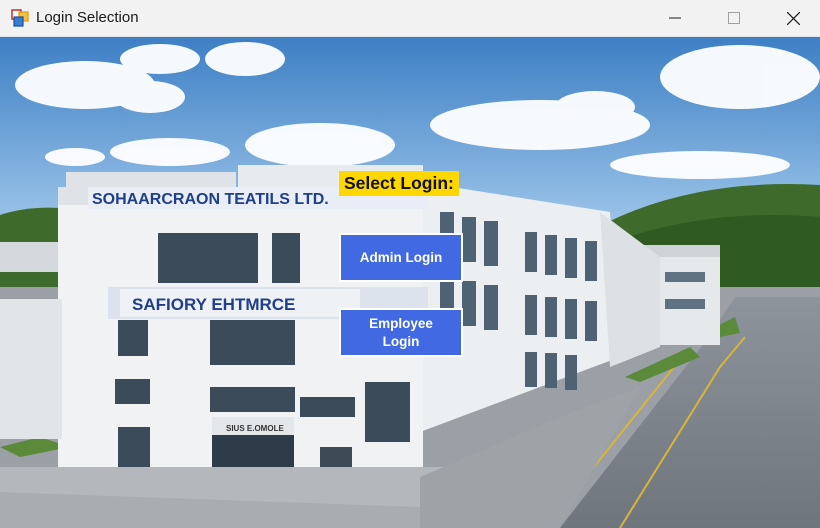 This screenshot has height=528, width=820. I want to click on employee-login-button: Employee Login, so click(401, 332).